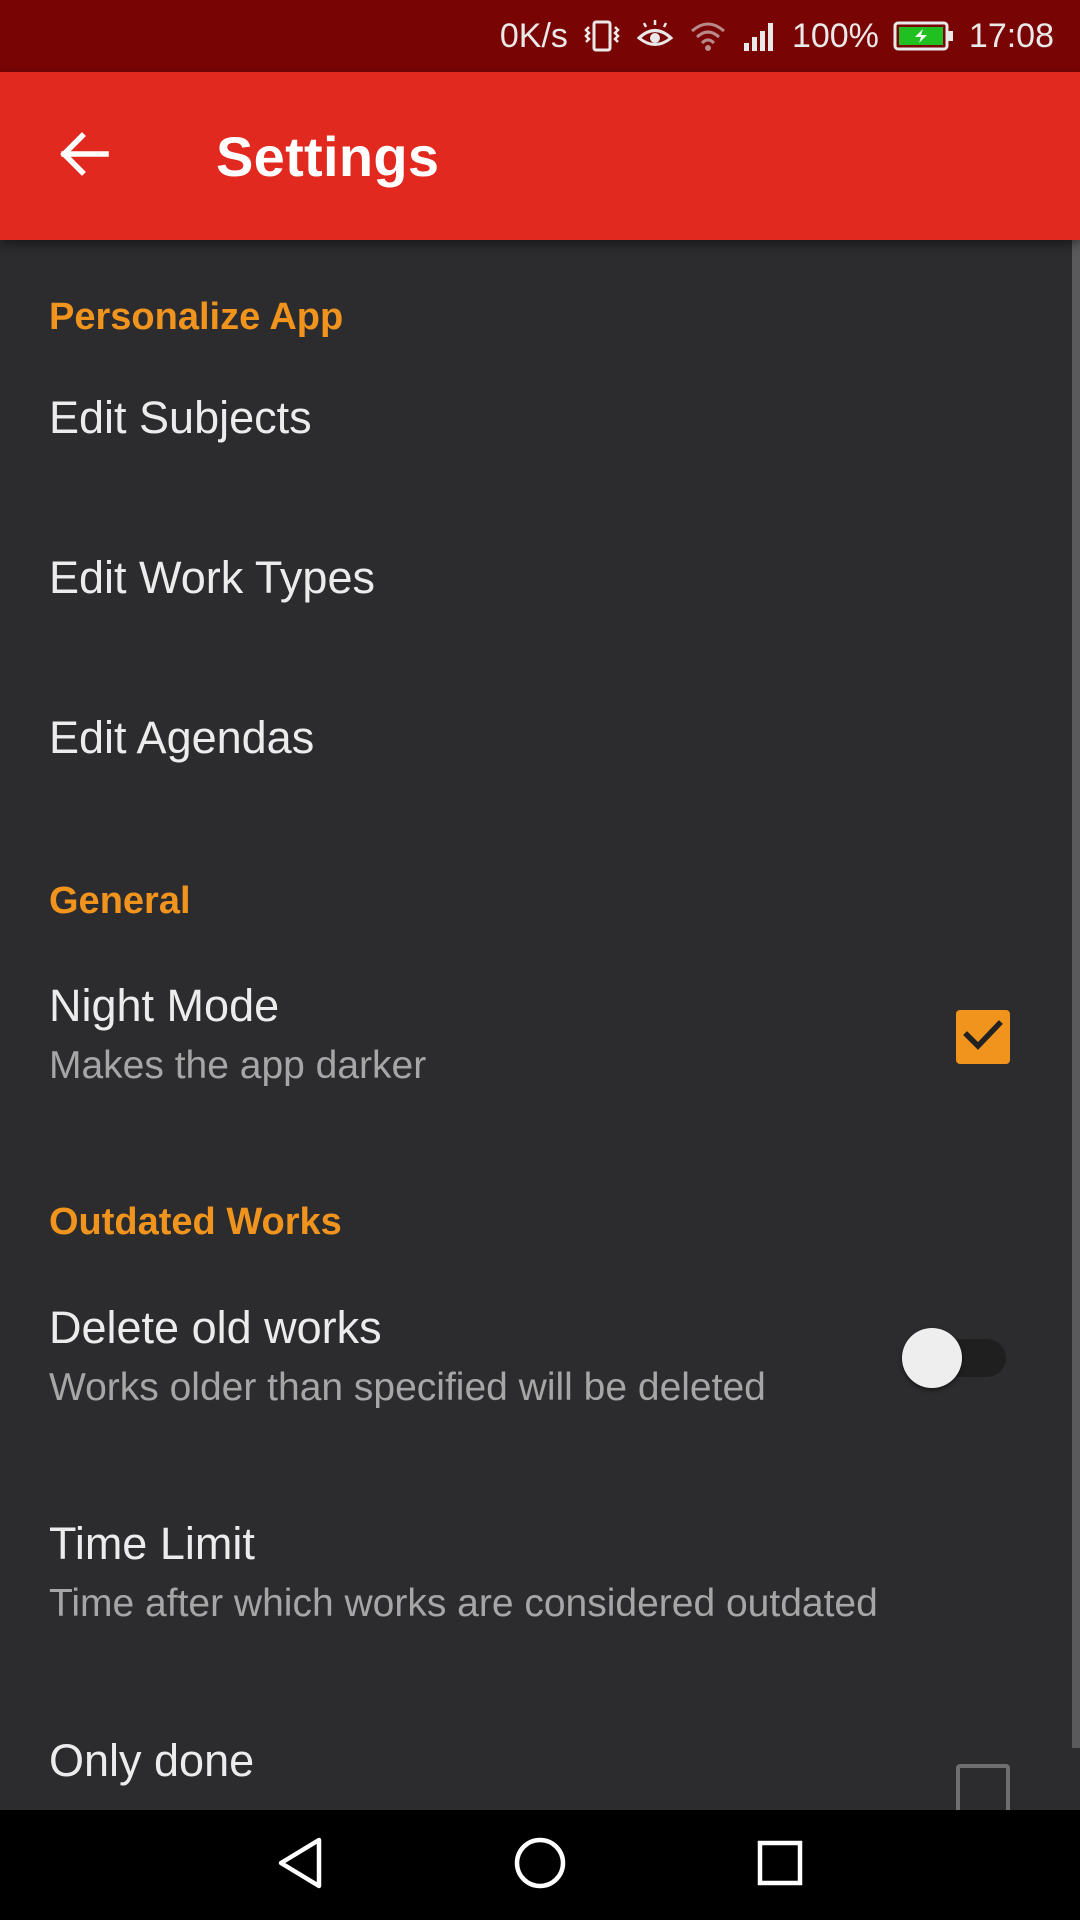 The width and height of the screenshot is (1080, 1920). What do you see at coordinates (164, 1005) in the screenshot?
I see `pref-title: Night Mode` at bounding box center [164, 1005].